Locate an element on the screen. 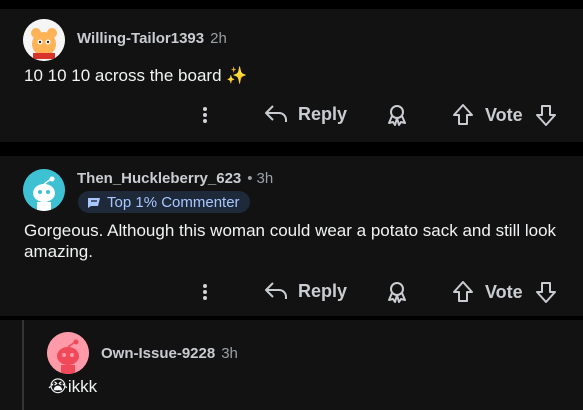  thread-line is located at coordinates (23, 365).